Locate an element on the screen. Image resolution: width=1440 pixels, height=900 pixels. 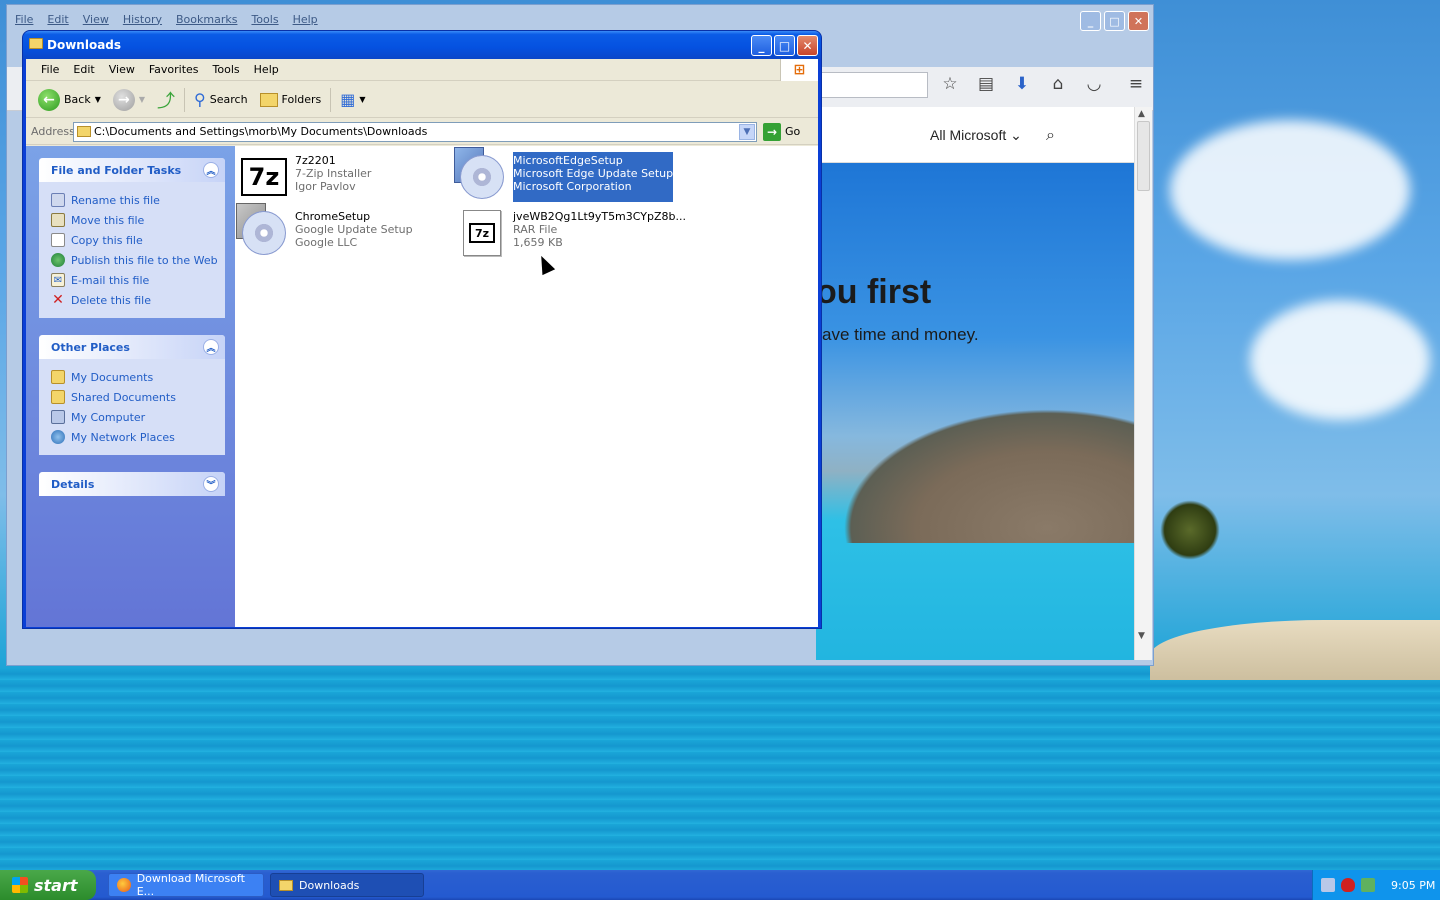
taskbar-item-label: Downloads is located at coordinates (329, 885).